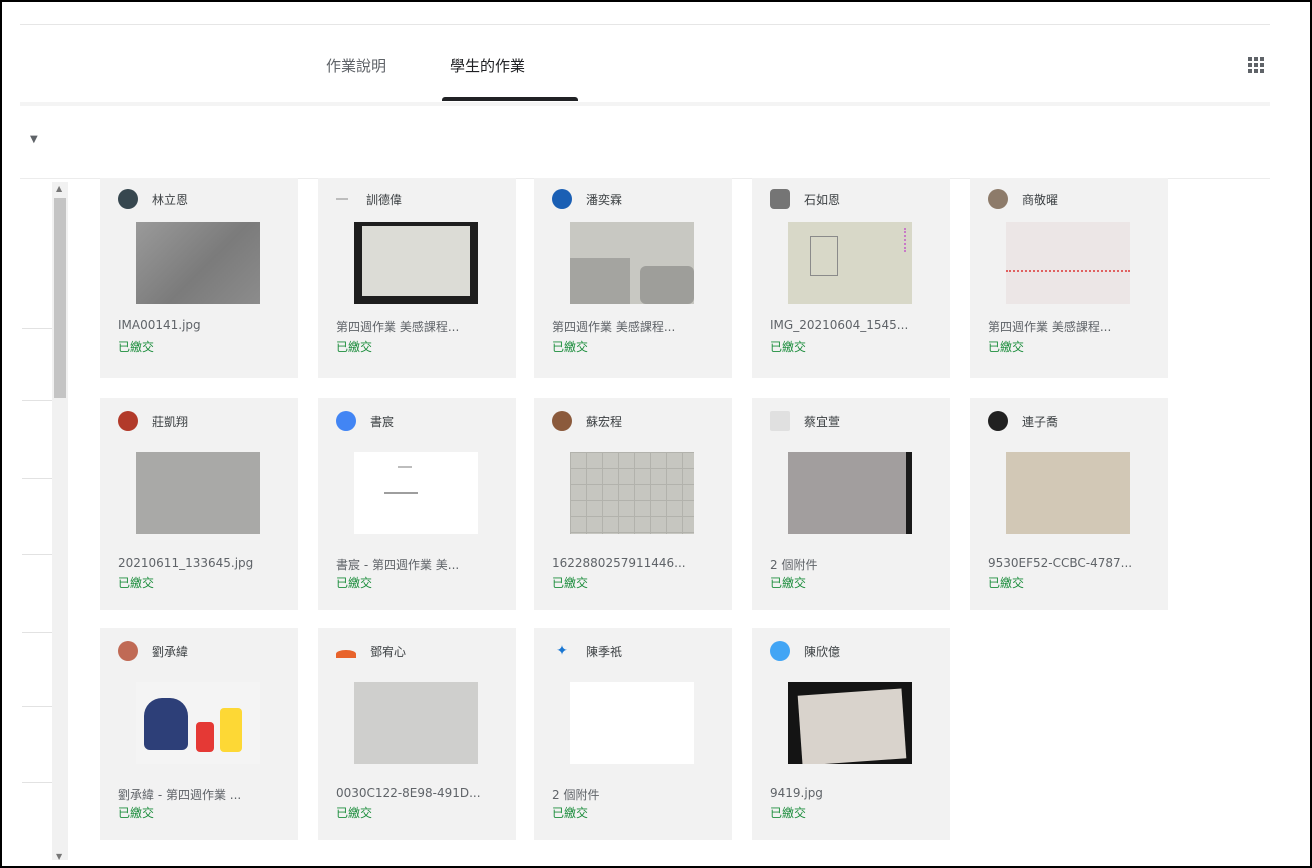 This screenshot has height=868, width=1312. I want to click on submission-card: 劉承緯 劉承緯 - 第四週作業 ... 已繳交, so click(199, 734).